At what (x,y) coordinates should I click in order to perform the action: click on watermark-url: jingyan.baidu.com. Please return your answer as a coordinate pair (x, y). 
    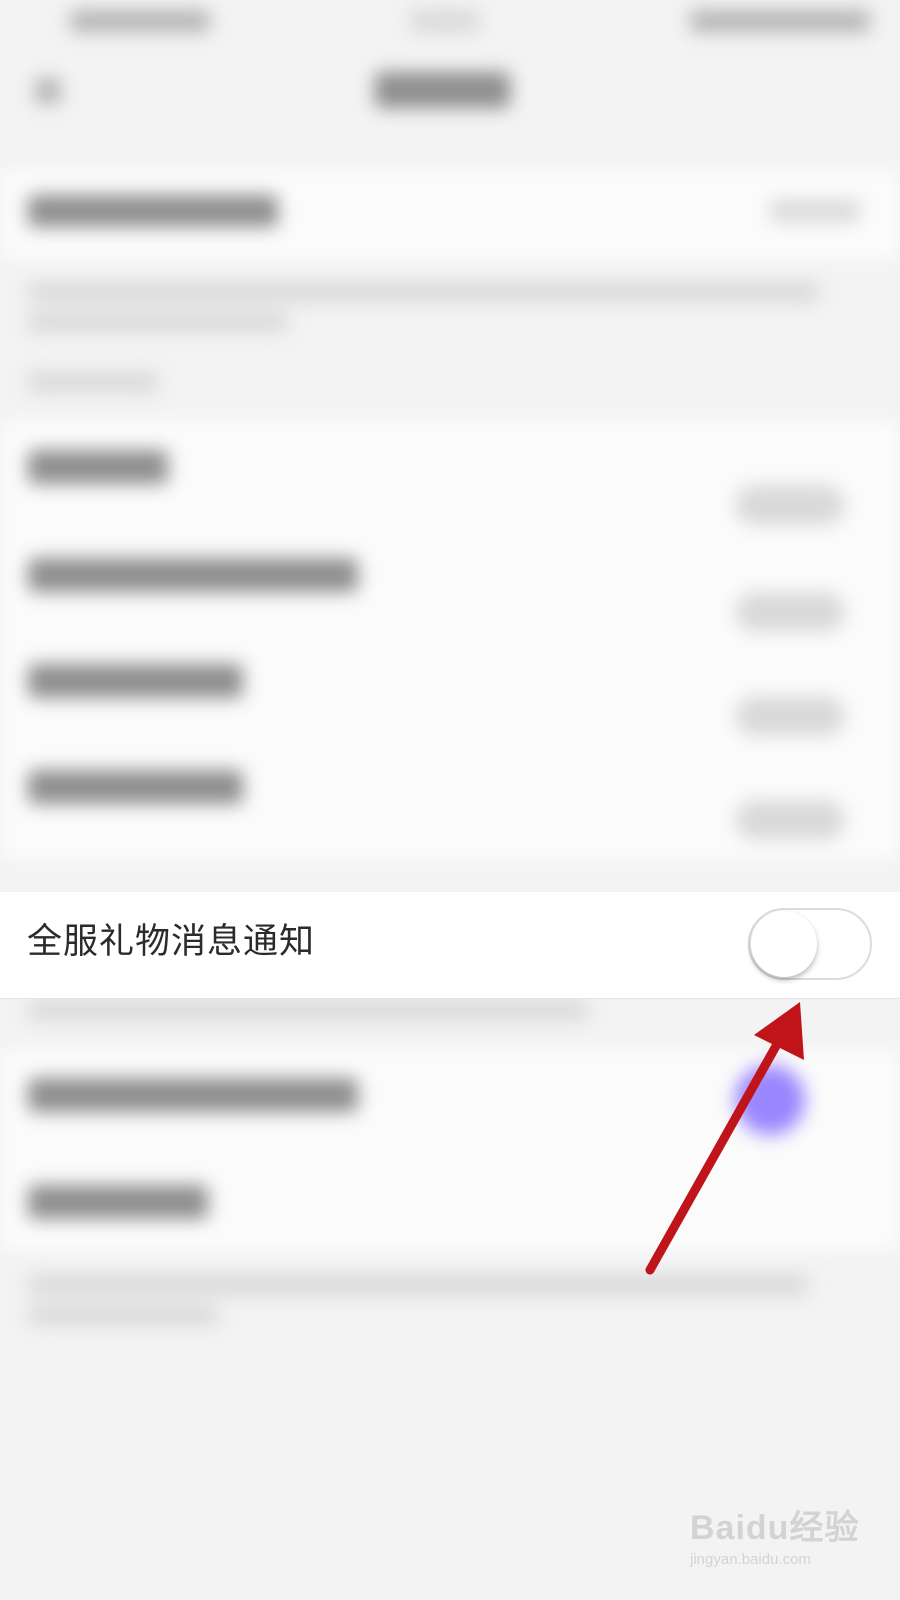
    Looking at the image, I should click on (750, 1559).